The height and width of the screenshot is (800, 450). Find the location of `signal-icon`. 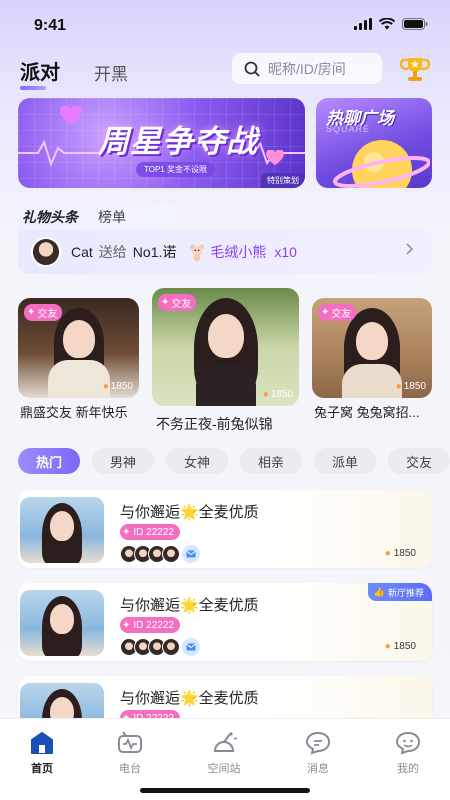

signal-icon is located at coordinates (363, 24).